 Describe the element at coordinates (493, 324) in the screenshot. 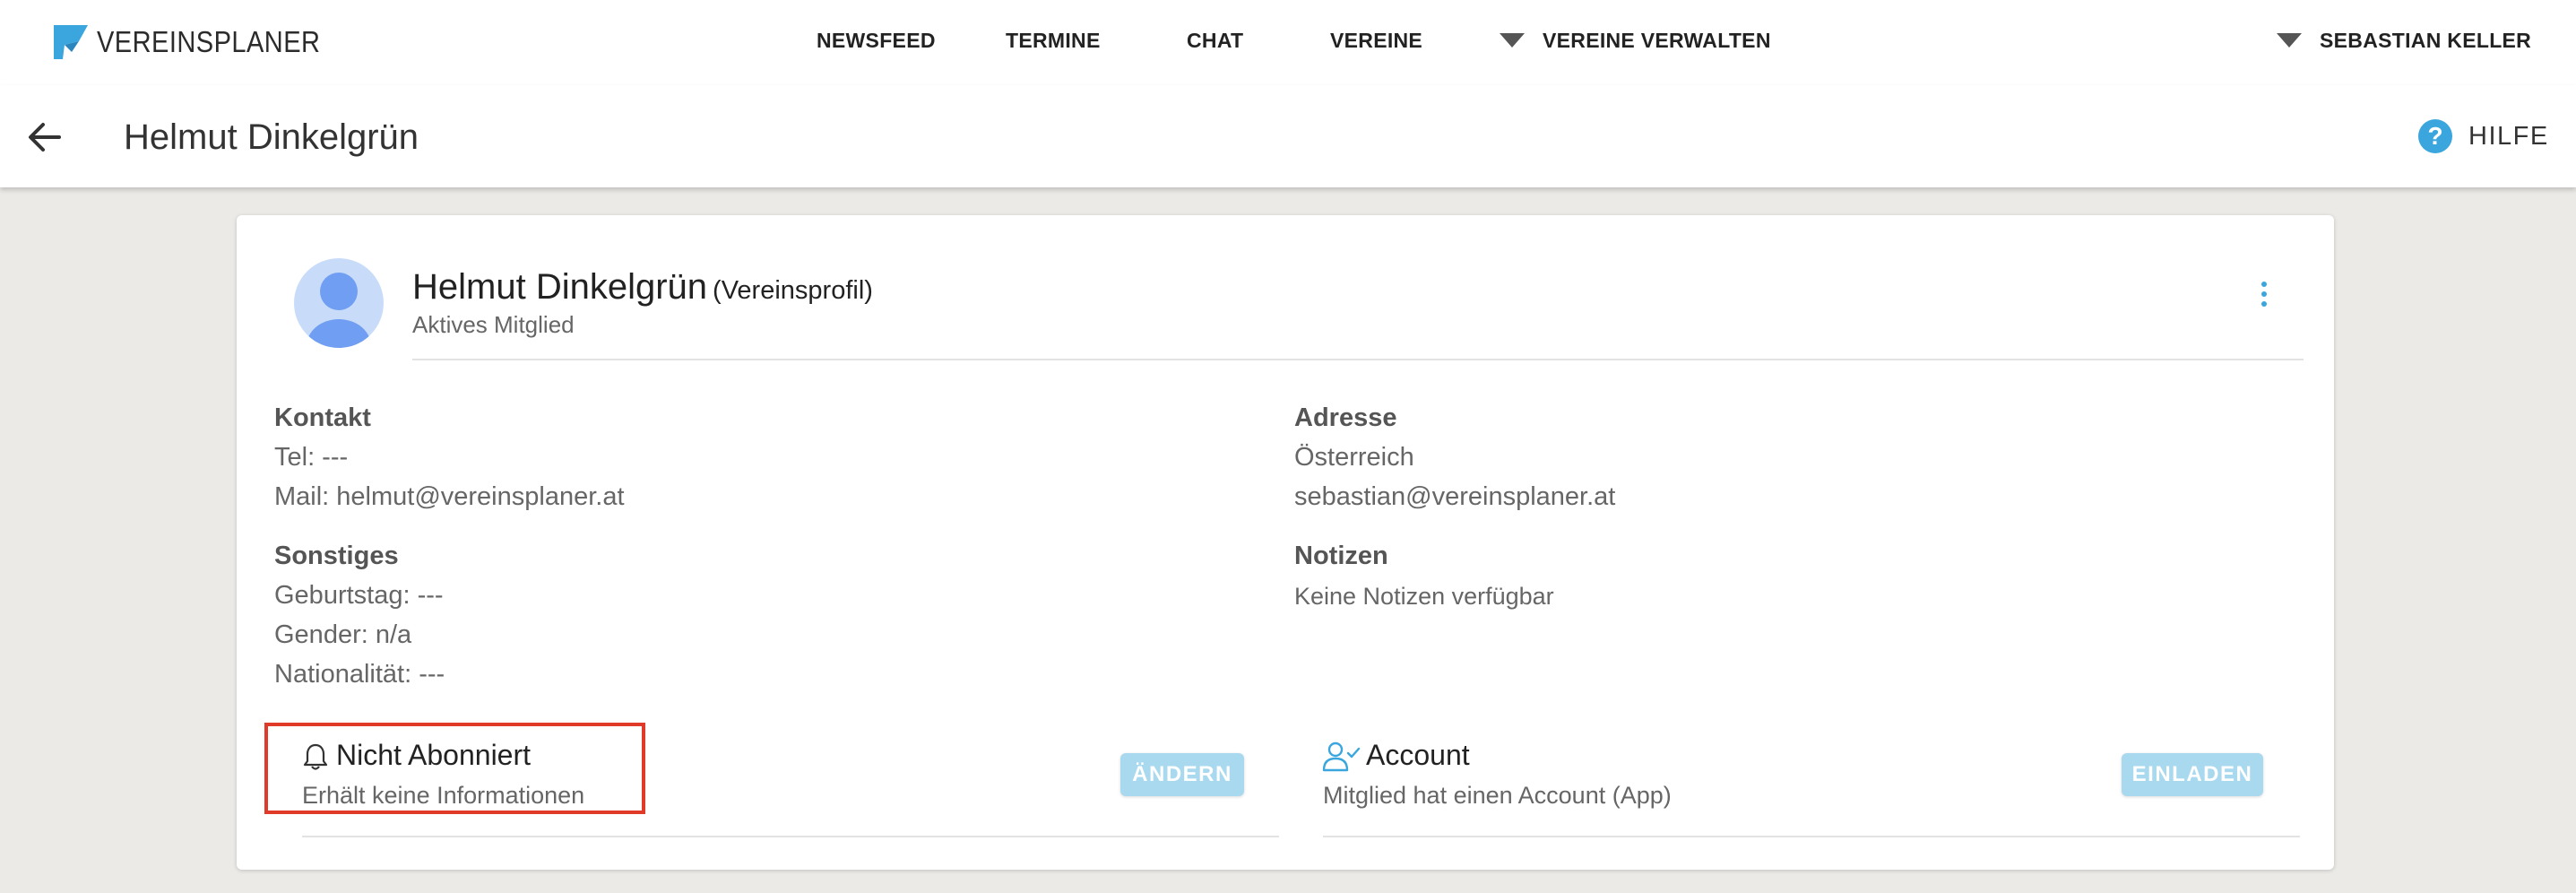

I see `member-status: Aktives Mitglied` at that location.